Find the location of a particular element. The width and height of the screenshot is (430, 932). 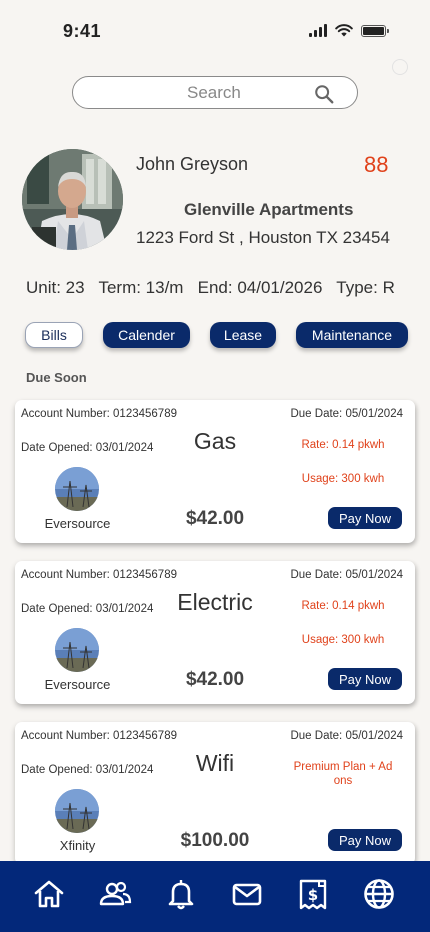

nav-messages is located at coordinates (247, 894).